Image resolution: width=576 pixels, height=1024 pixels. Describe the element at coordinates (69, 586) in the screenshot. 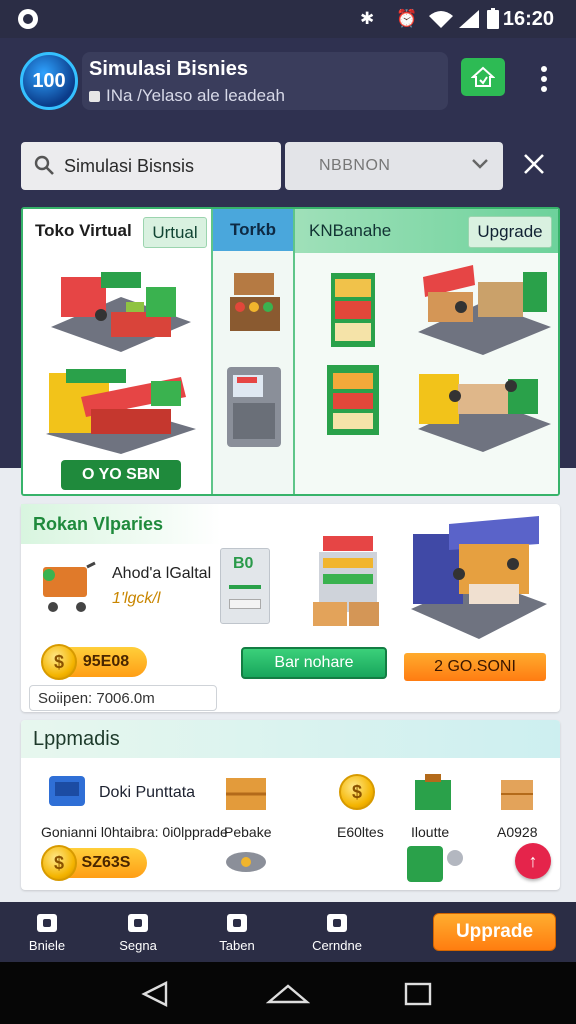

I see `cart-icon` at that location.